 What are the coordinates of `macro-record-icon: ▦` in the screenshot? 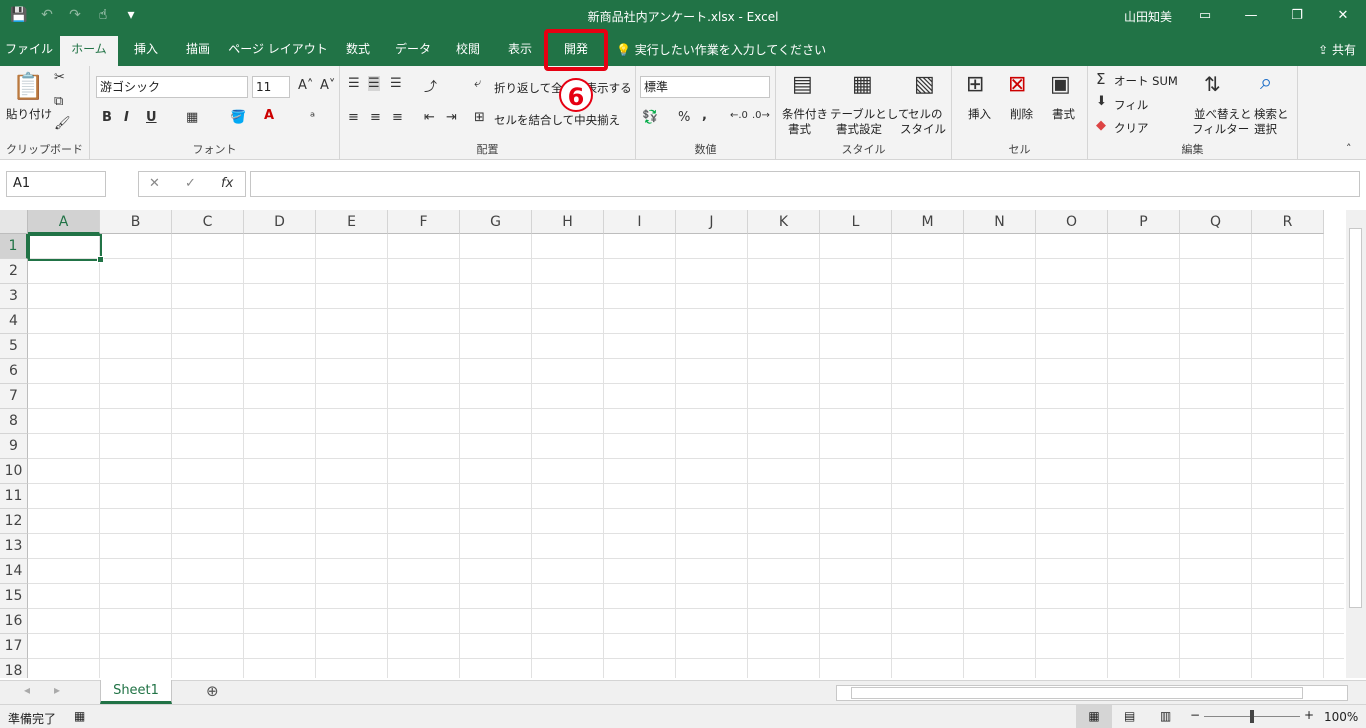 It's located at (79, 716).